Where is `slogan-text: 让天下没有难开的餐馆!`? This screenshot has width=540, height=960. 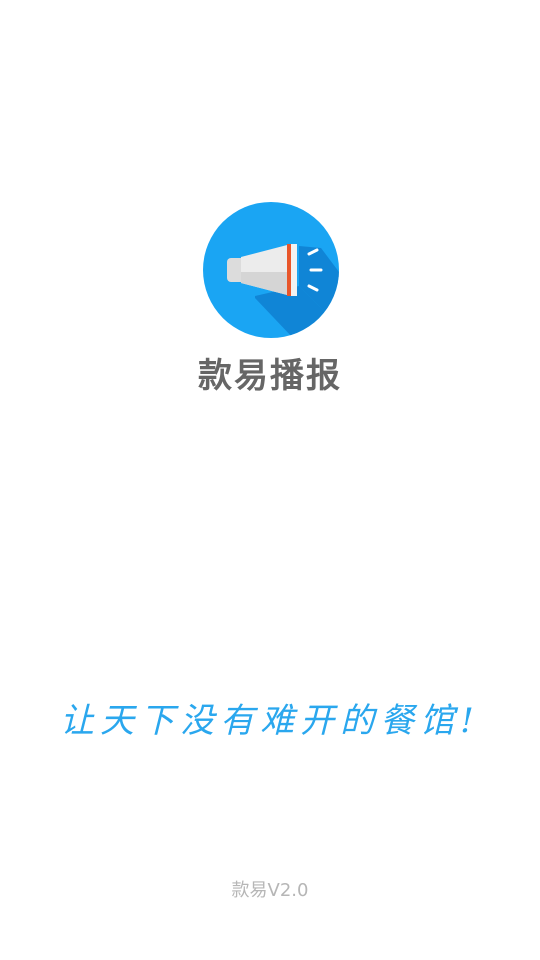
slogan-text: 让天下没有难开的餐馆! is located at coordinates (270, 721).